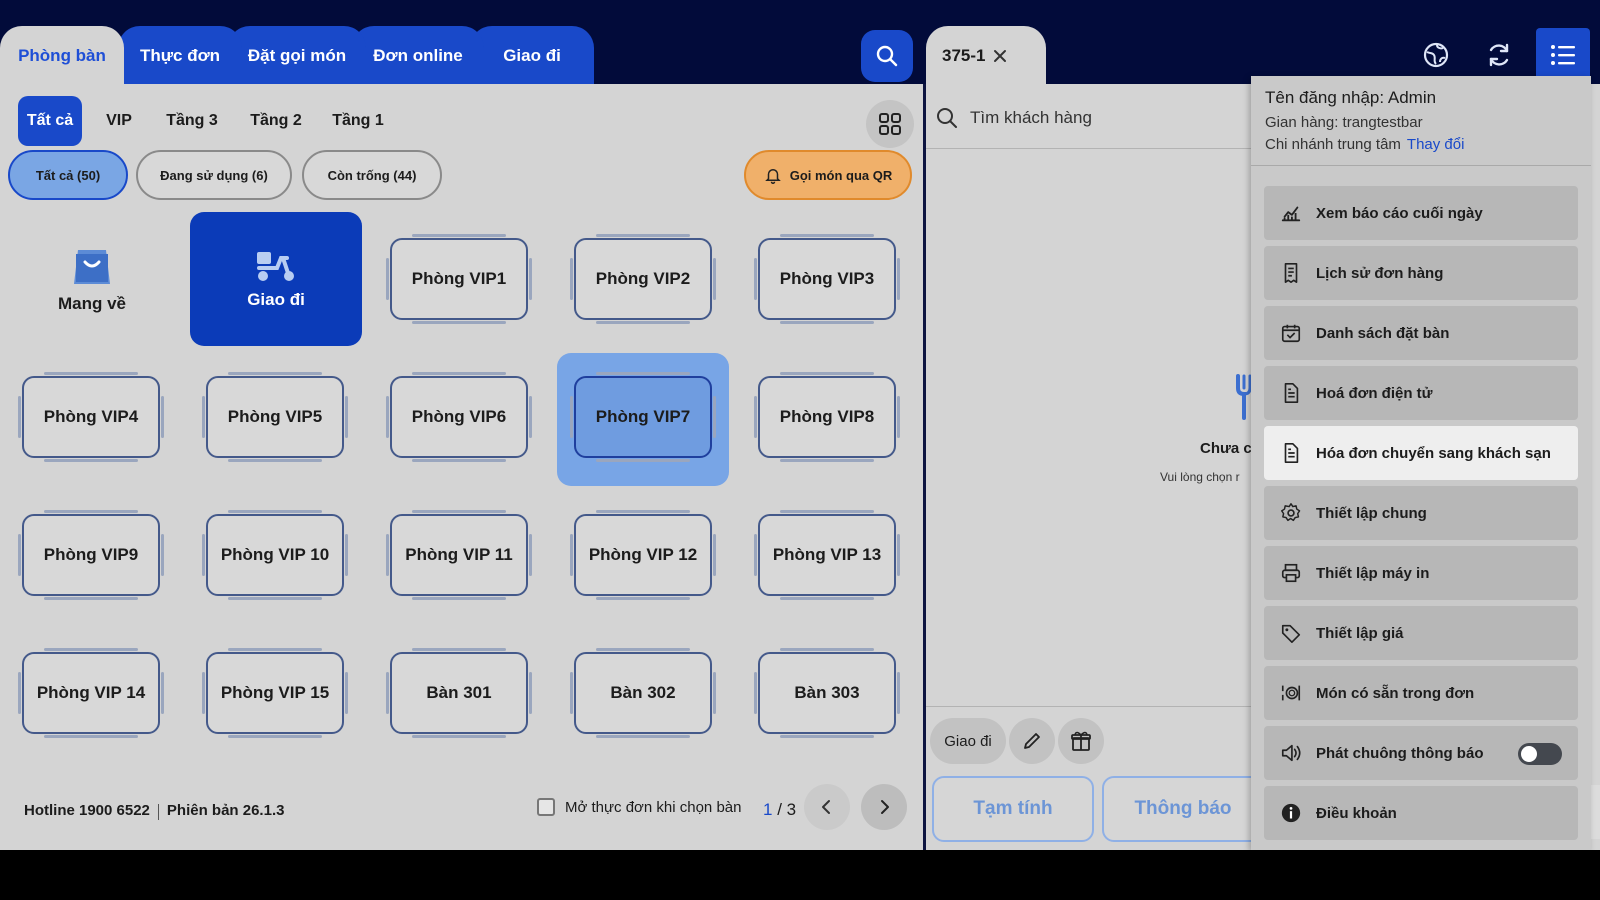  I want to click on table-card: Bàn 301, so click(459, 693).